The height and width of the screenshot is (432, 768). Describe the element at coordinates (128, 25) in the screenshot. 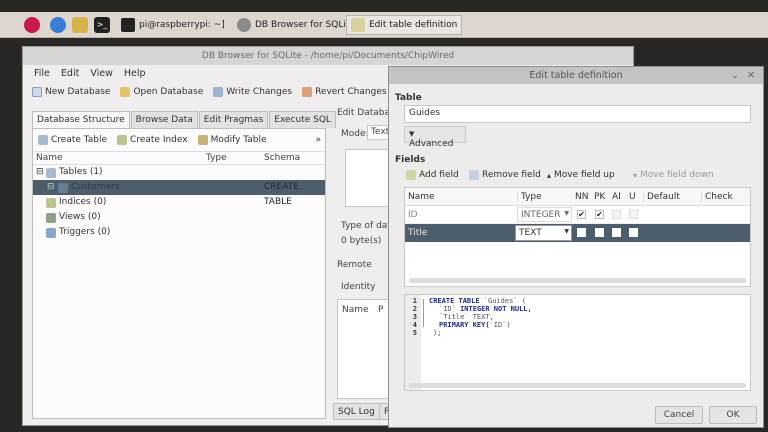

I see `terminal-icon` at that location.